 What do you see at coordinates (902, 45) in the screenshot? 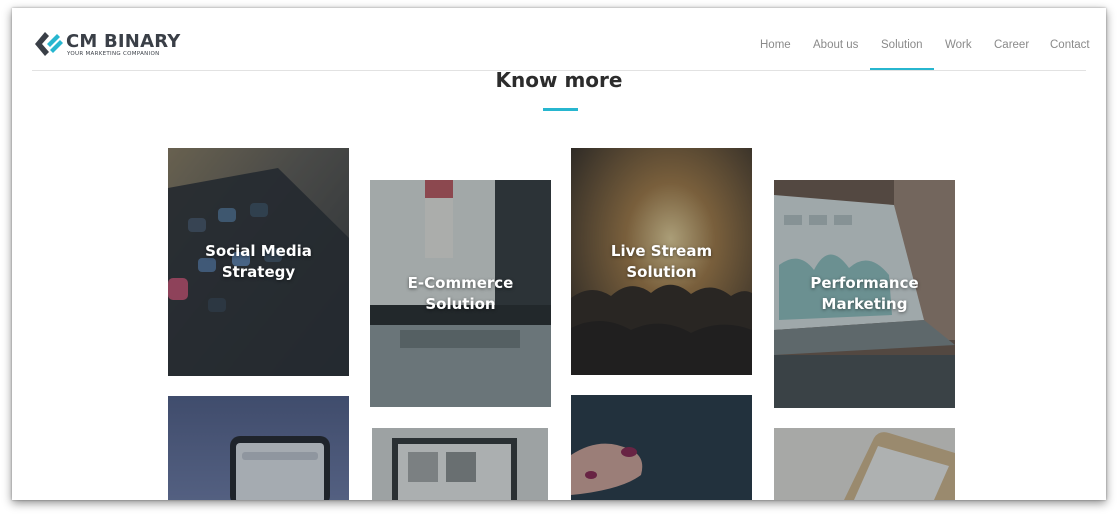
I see `nav-item-solution: Solution` at bounding box center [902, 45].